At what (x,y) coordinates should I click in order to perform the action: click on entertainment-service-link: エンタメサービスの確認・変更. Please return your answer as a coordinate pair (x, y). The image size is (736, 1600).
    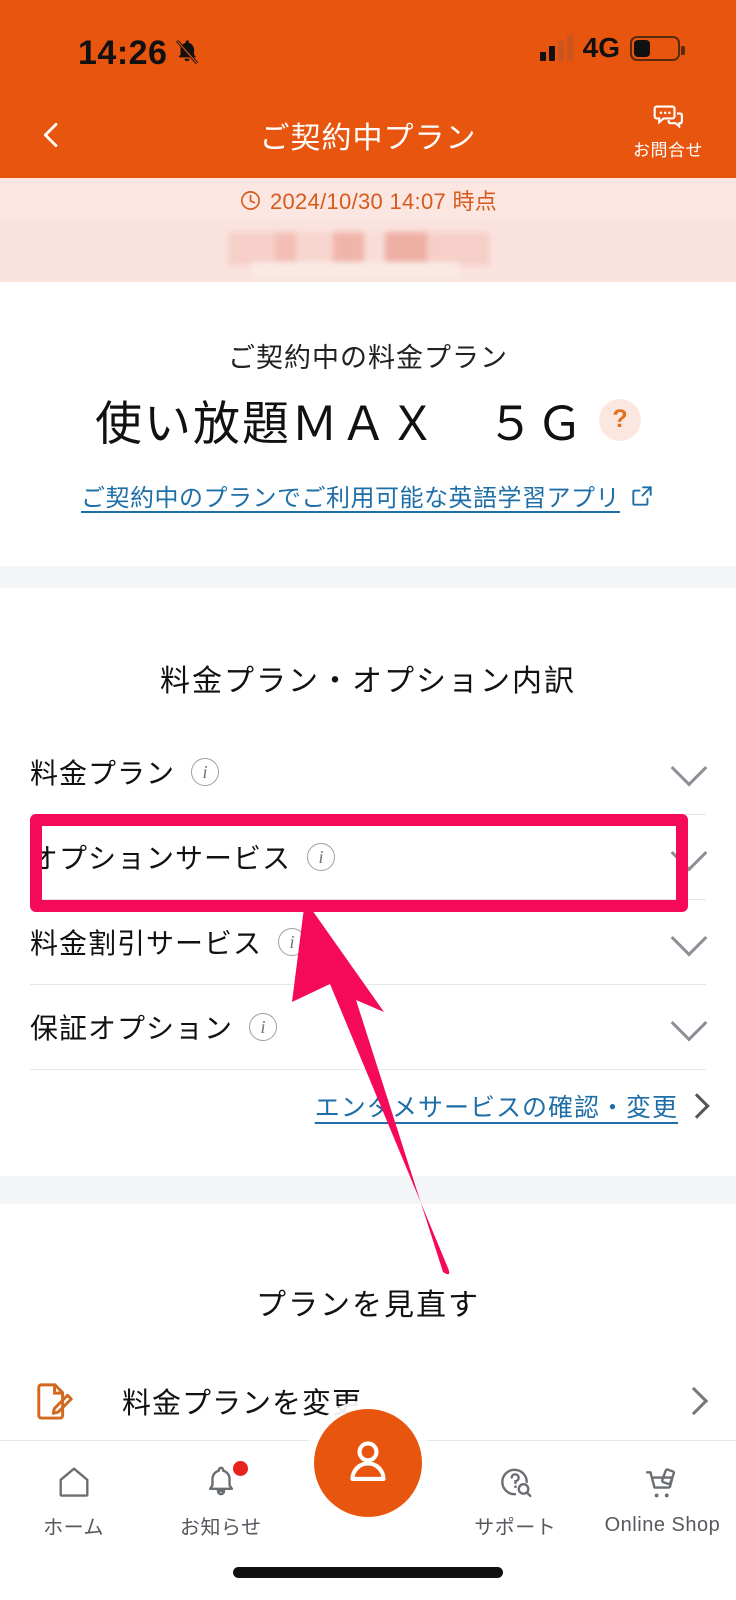
    Looking at the image, I should click on (512, 1106).